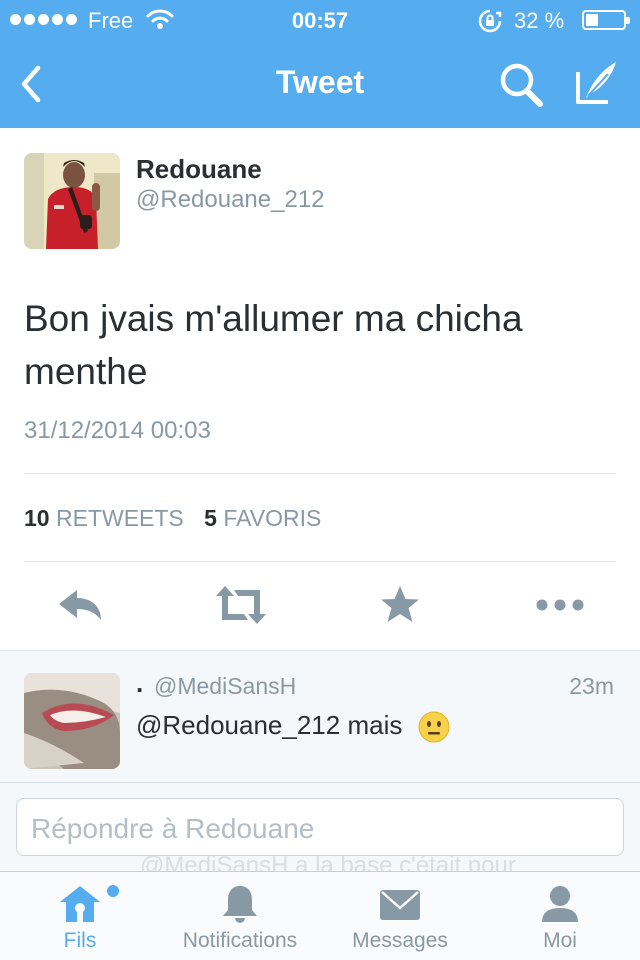  Describe the element at coordinates (522, 85) in the screenshot. I see `search-icon` at that location.